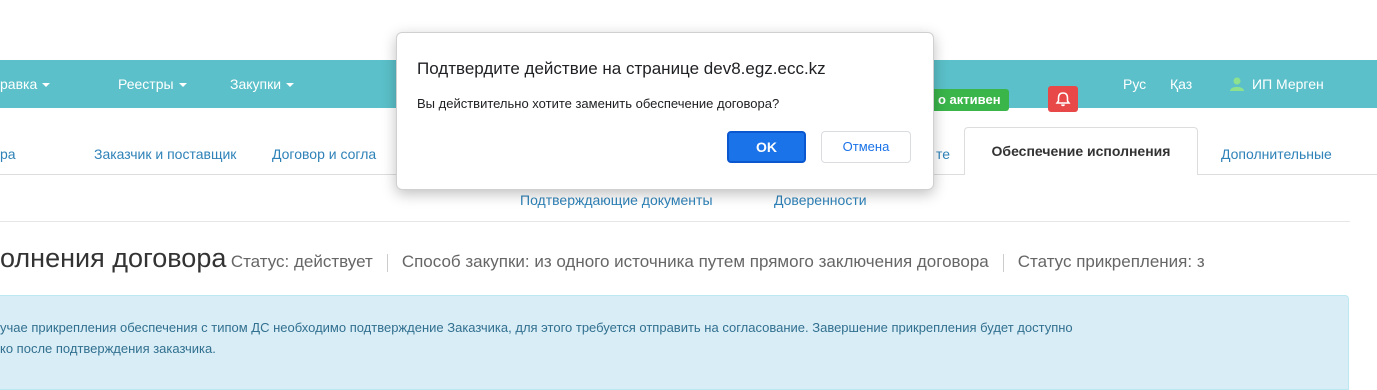 This screenshot has height=390, width=1377. I want to click on lang-ru-link: Рус, so click(1134, 84).